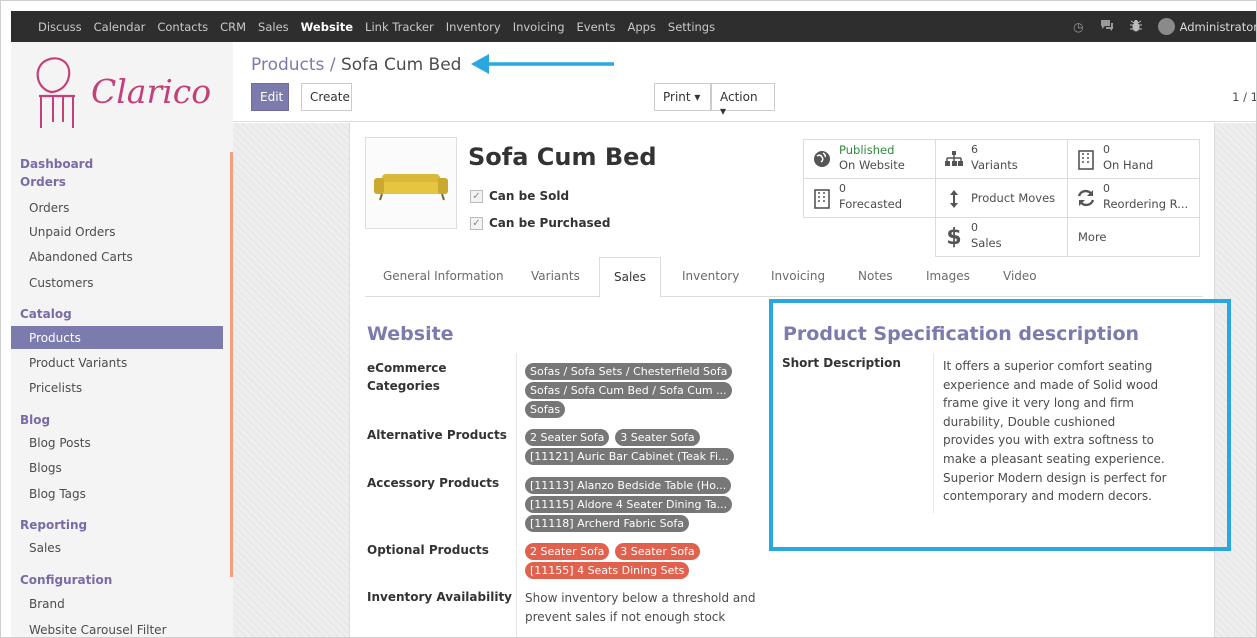 This screenshot has height=638, width=1257. I want to click on nav-reporting-sales: Sales, so click(45, 548).